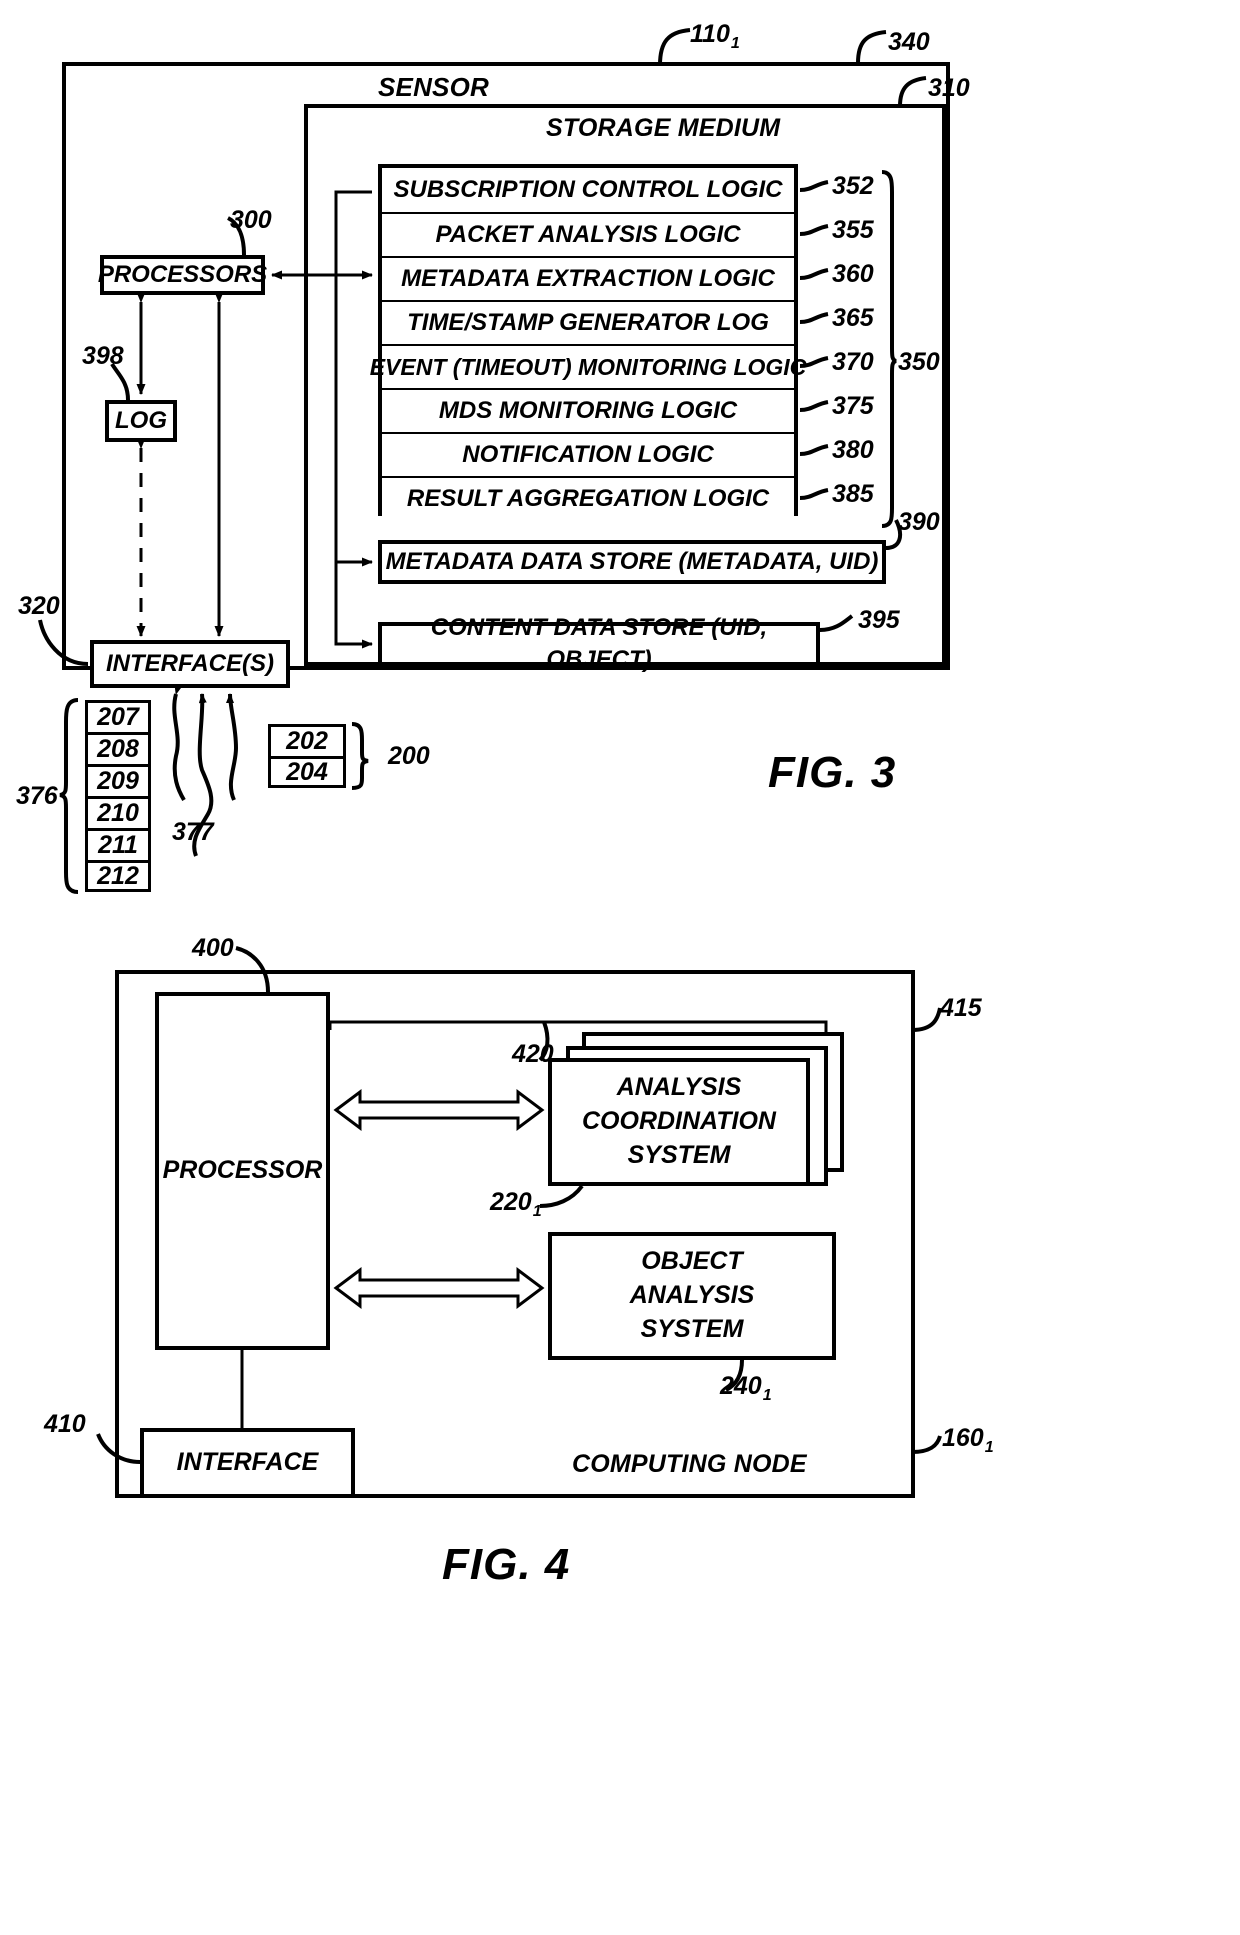 This screenshot has height=1935, width=1240. What do you see at coordinates (118, 748) in the screenshot?
I see `packet-cell: 208` at bounding box center [118, 748].